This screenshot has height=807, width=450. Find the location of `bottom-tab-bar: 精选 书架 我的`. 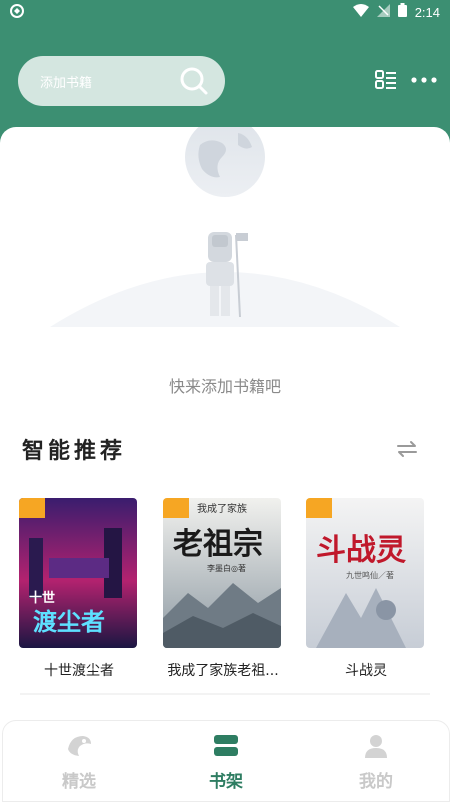

bottom-tab-bar: 精选 书架 我的 is located at coordinates (226, 761).